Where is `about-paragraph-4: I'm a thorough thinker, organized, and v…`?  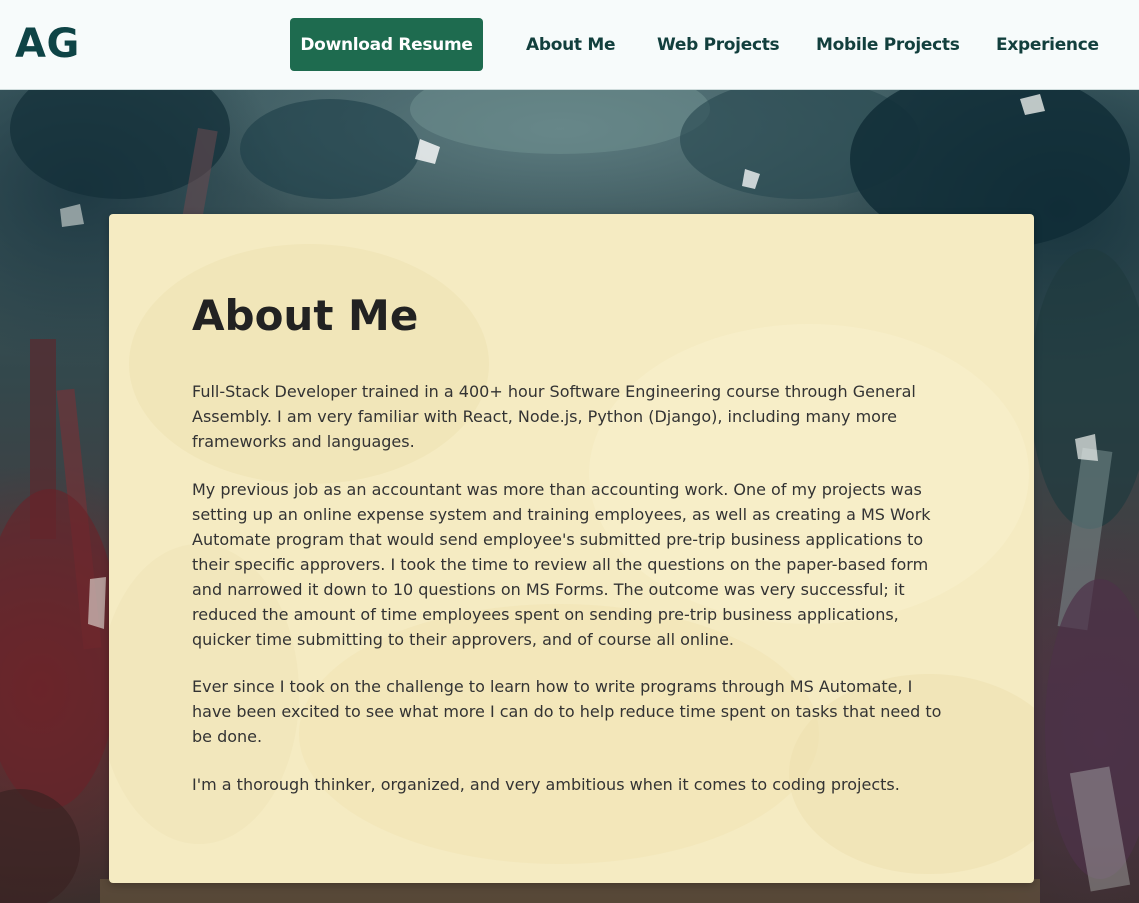
about-paragraph-4: I'm a thorough thinker, organized, and v… is located at coordinates (546, 784).